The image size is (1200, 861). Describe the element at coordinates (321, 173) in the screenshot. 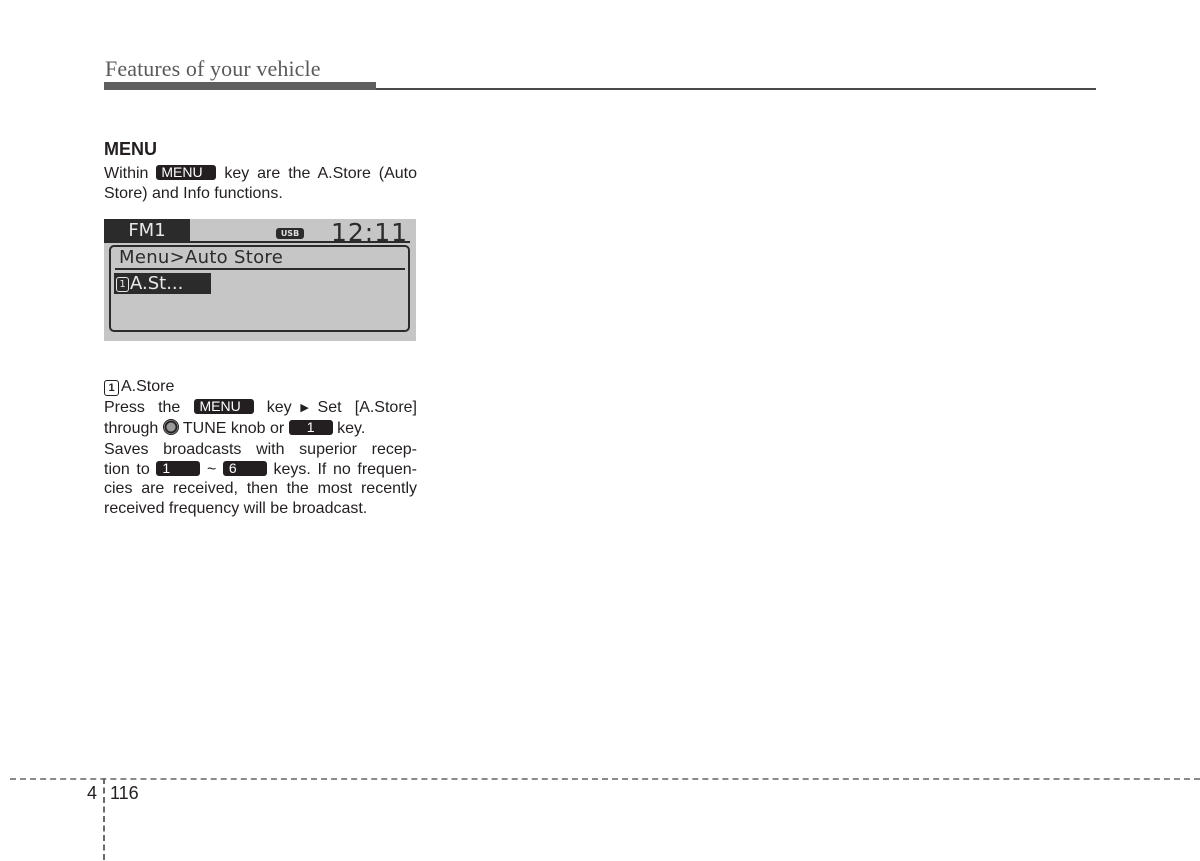

I see `intro-text: key are the A.Store (Auto` at that location.